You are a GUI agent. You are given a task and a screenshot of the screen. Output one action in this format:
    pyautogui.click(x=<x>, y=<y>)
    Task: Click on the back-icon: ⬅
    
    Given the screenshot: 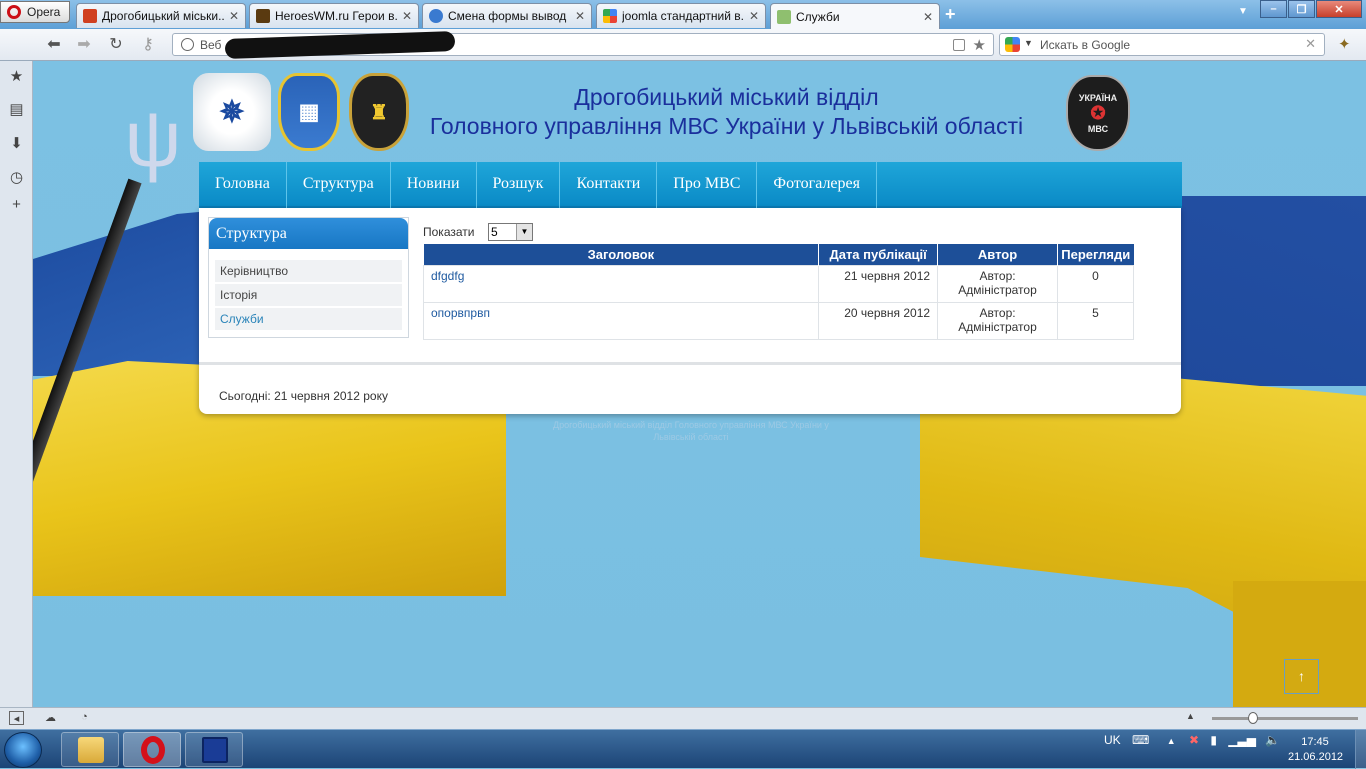 What is the action you would take?
    pyautogui.click(x=54, y=45)
    